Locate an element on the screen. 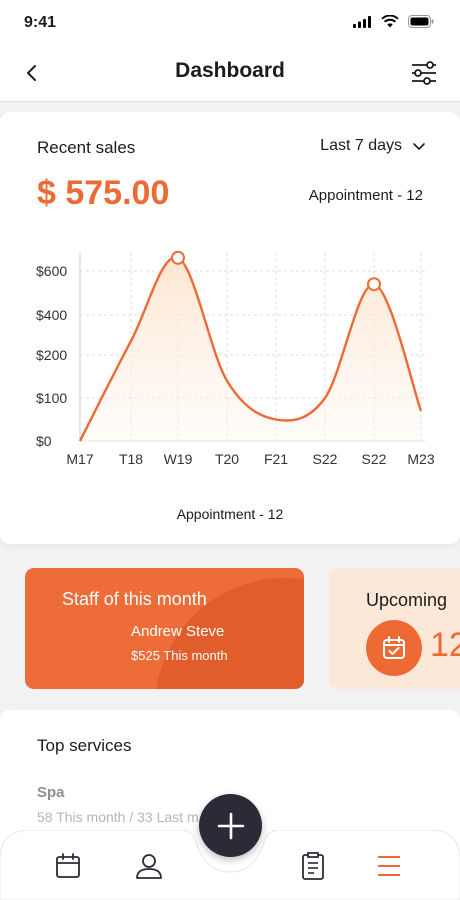  clipboard-icon is located at coordinates (313, 866).